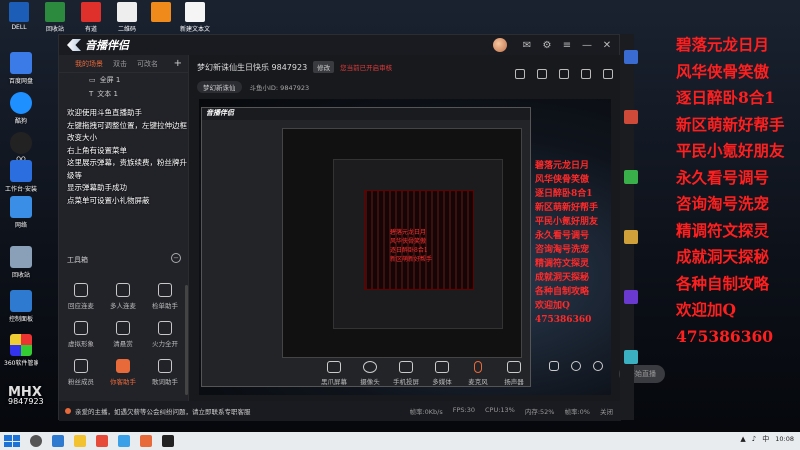  What do you see at coordinates (587, 45) in the screenshot?
I see `minimize-icon: —` at bounding box center [587, 45].